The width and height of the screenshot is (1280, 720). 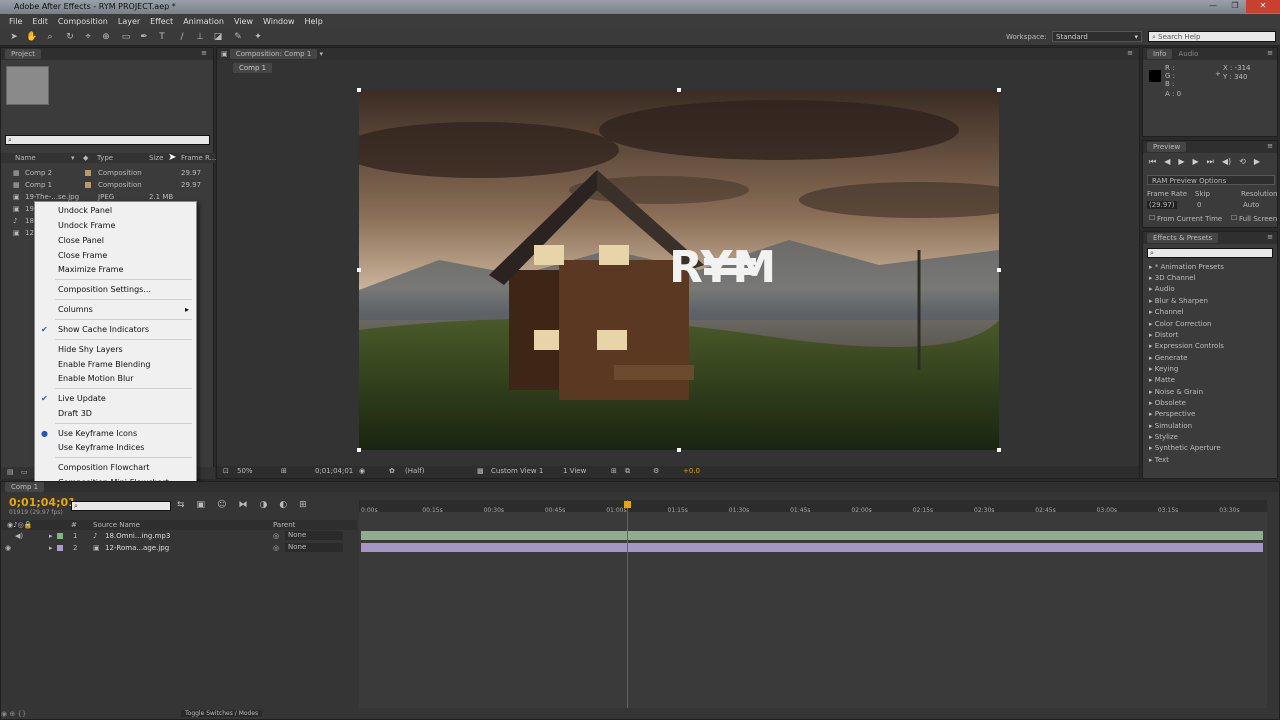 I want to click on title-safe-icon: ⊞, so click(x=284, y=471).